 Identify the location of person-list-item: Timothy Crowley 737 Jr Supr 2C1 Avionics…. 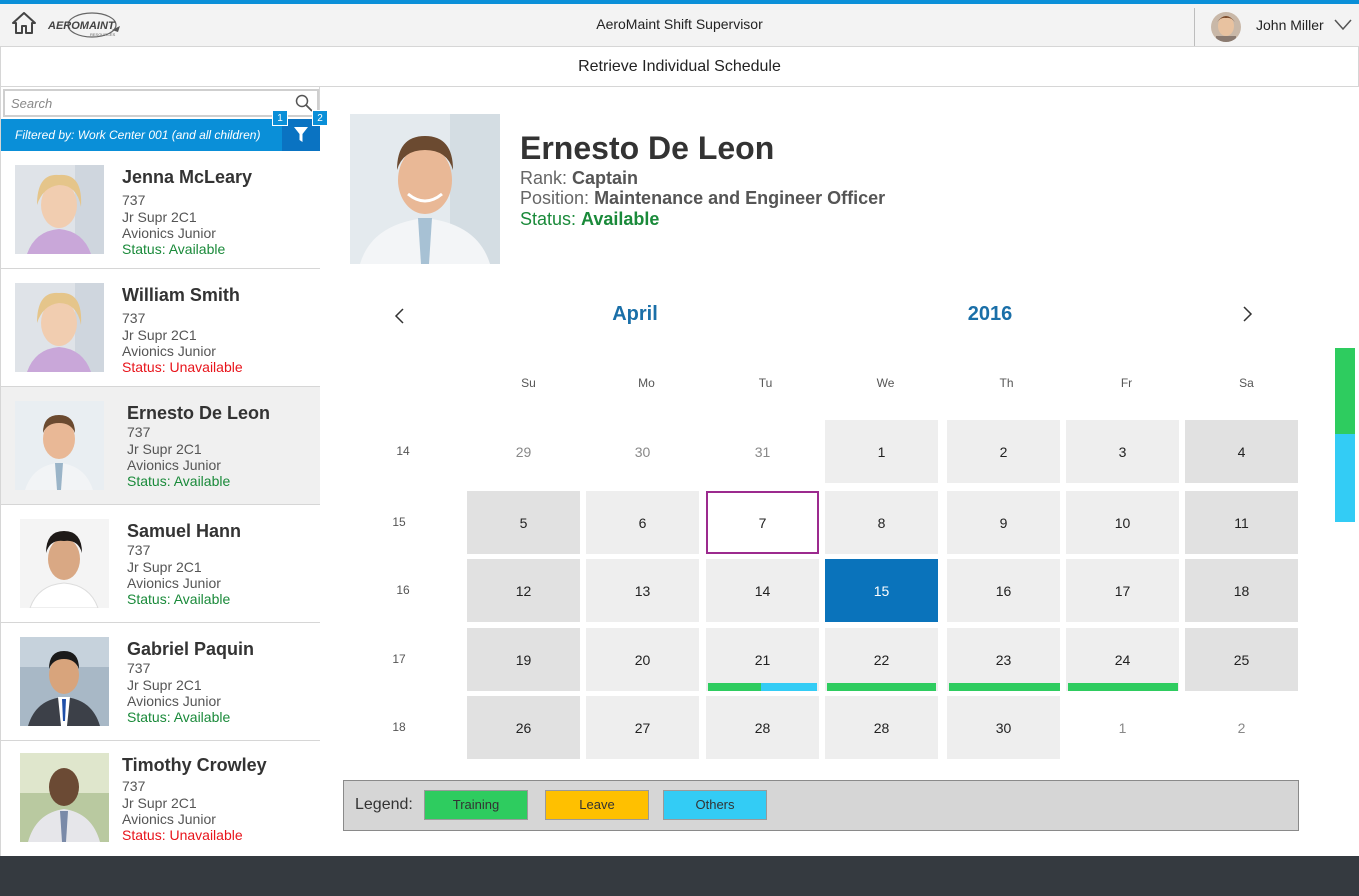
(160, 800).